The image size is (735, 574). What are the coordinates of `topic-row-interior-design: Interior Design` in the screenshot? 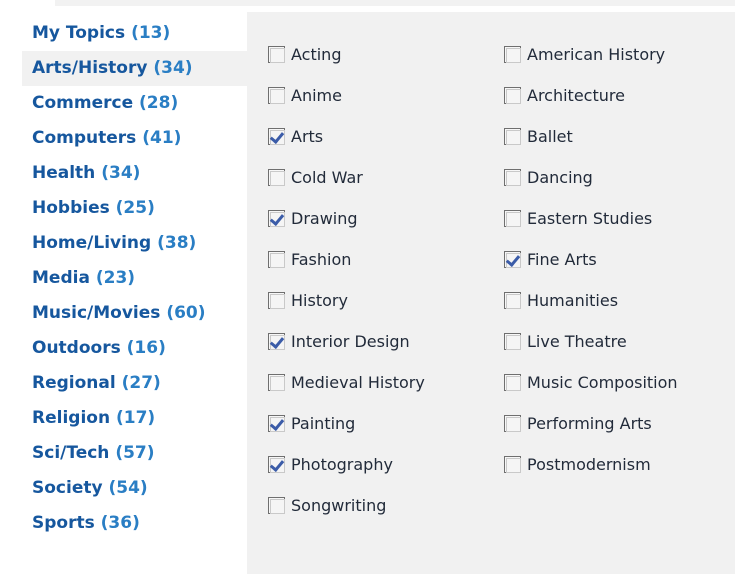 It's located at (383, 341).